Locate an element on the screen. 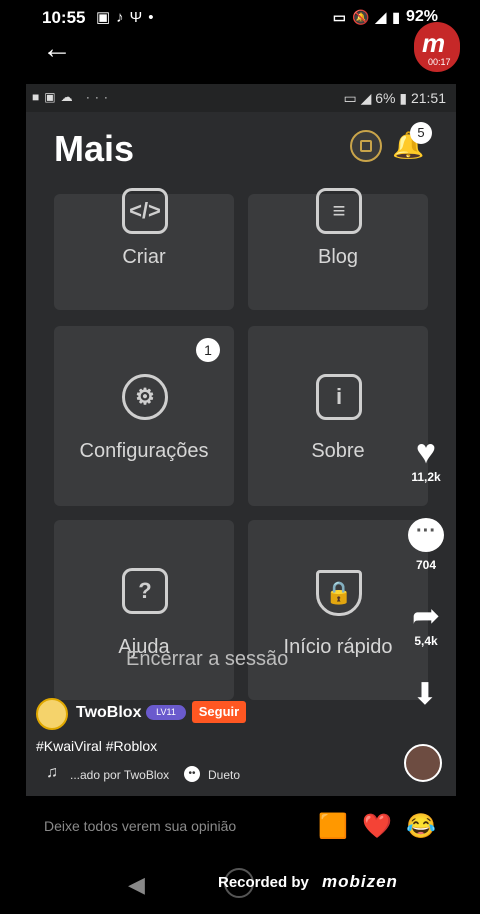 The image size is (480, 914). signal-icon: ◢ is located at coordinates (381, 16).